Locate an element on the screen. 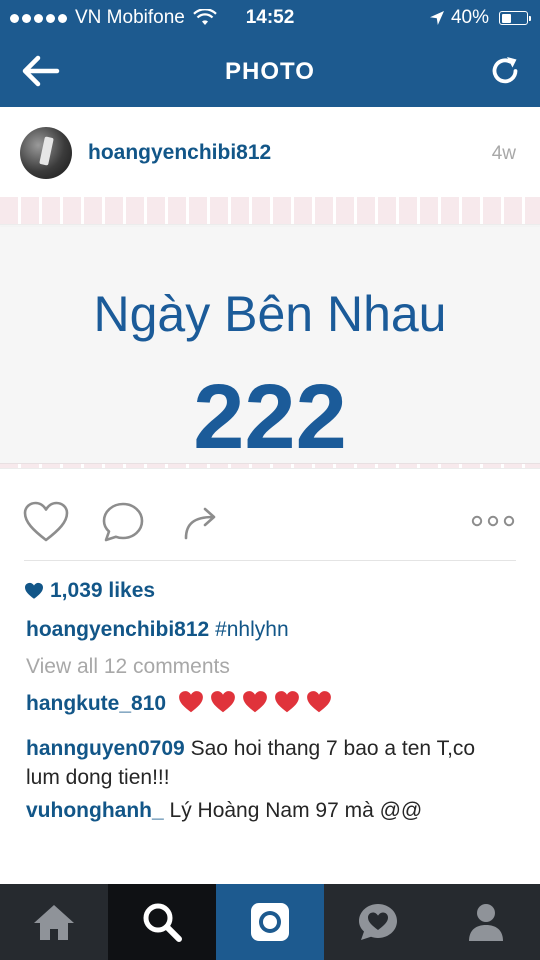 This screenshot has height=960, width=540. camera-icon is located at coordinates (270, 922).